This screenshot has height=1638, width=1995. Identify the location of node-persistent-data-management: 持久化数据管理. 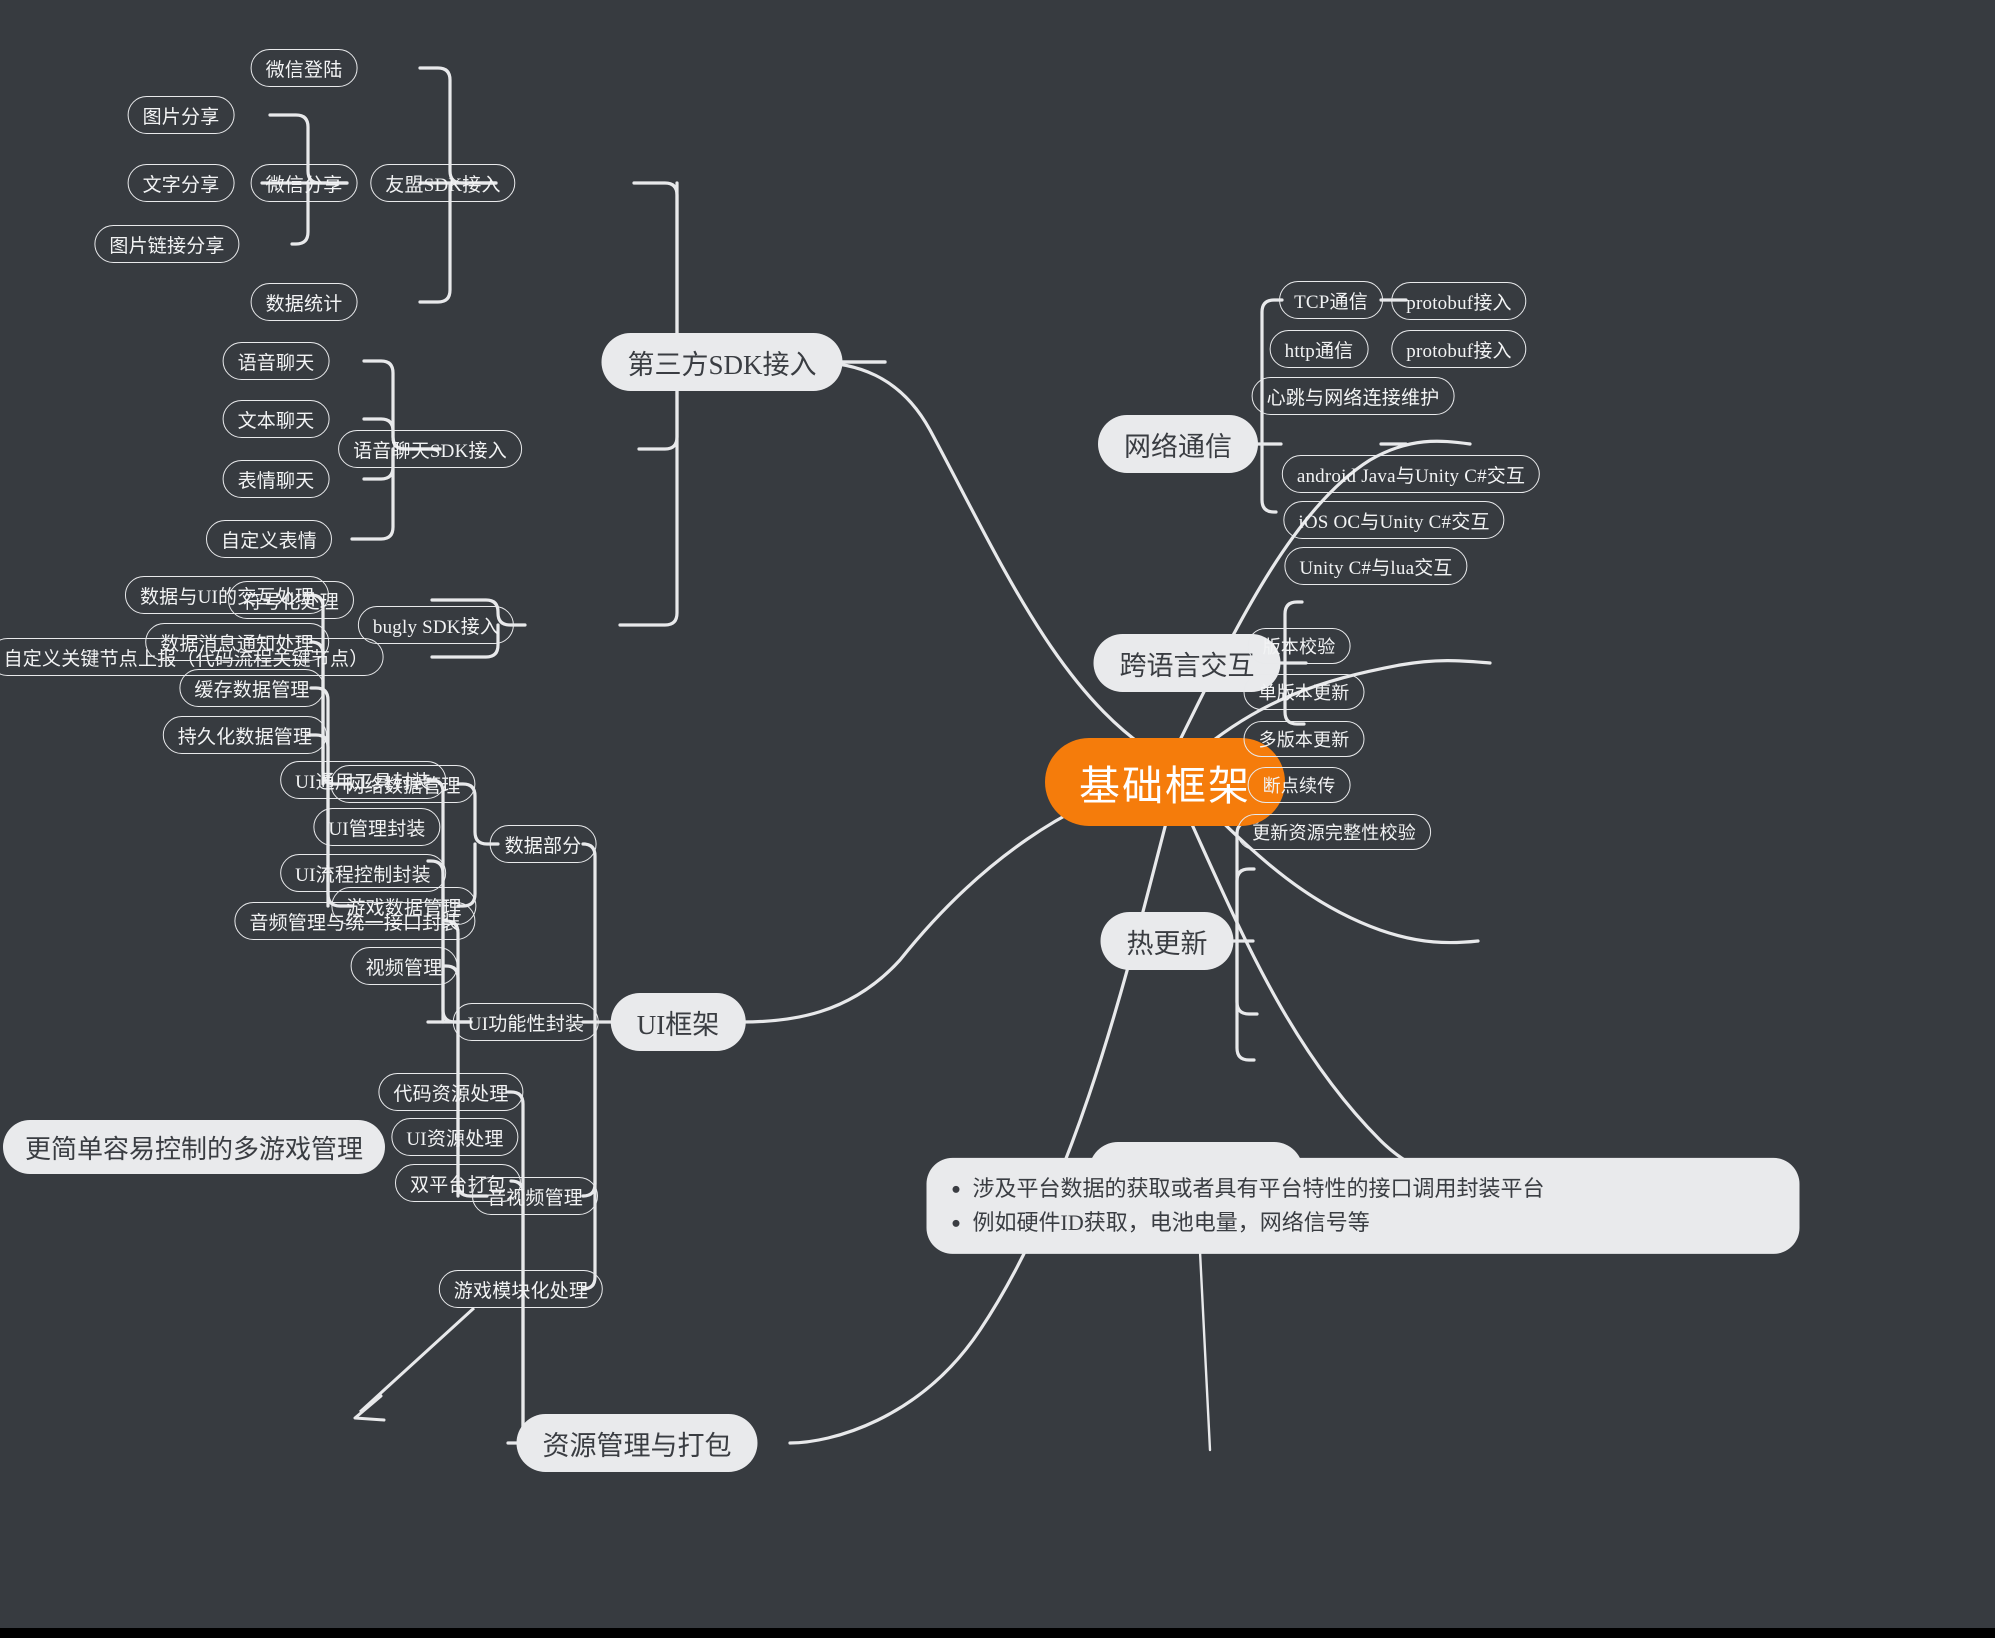
(245, 735).